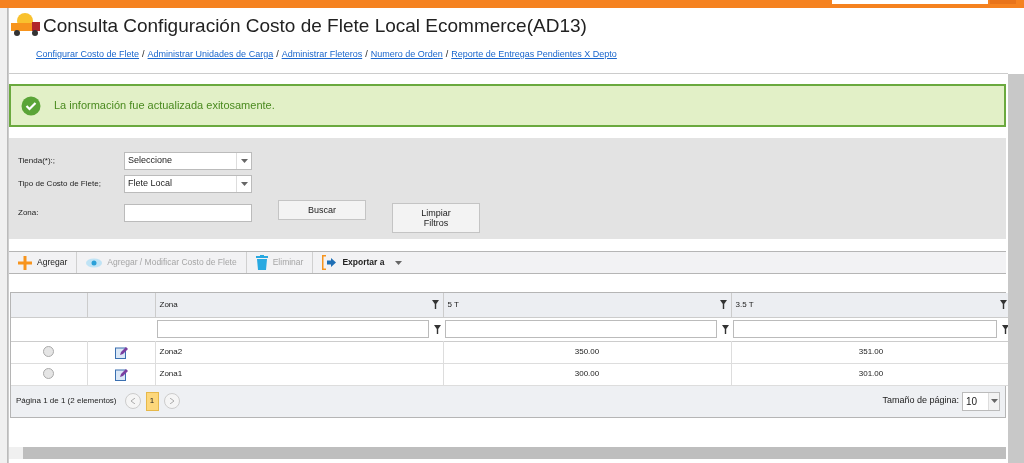 This screenshot has height=463, width=1024. I want to click on table-cell: 300.00, so click(587, 374).